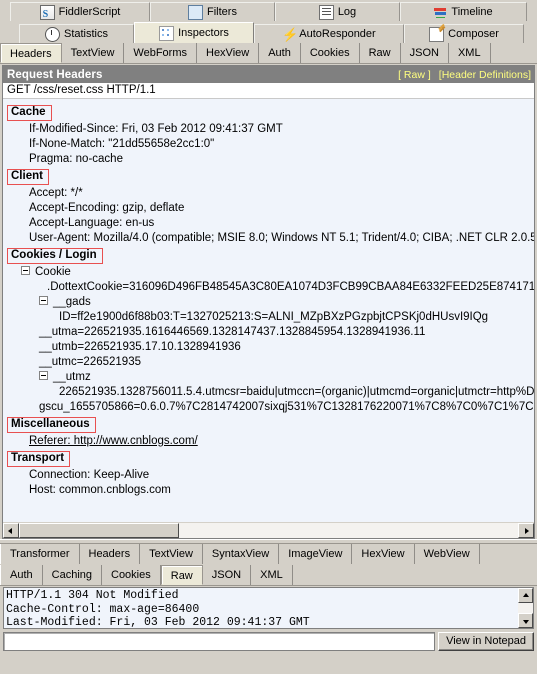  Describe the element at coordinates (270, 208) in the screenshot. I see `header-row: Accept-Encoding: gzip, deflate` at that location.